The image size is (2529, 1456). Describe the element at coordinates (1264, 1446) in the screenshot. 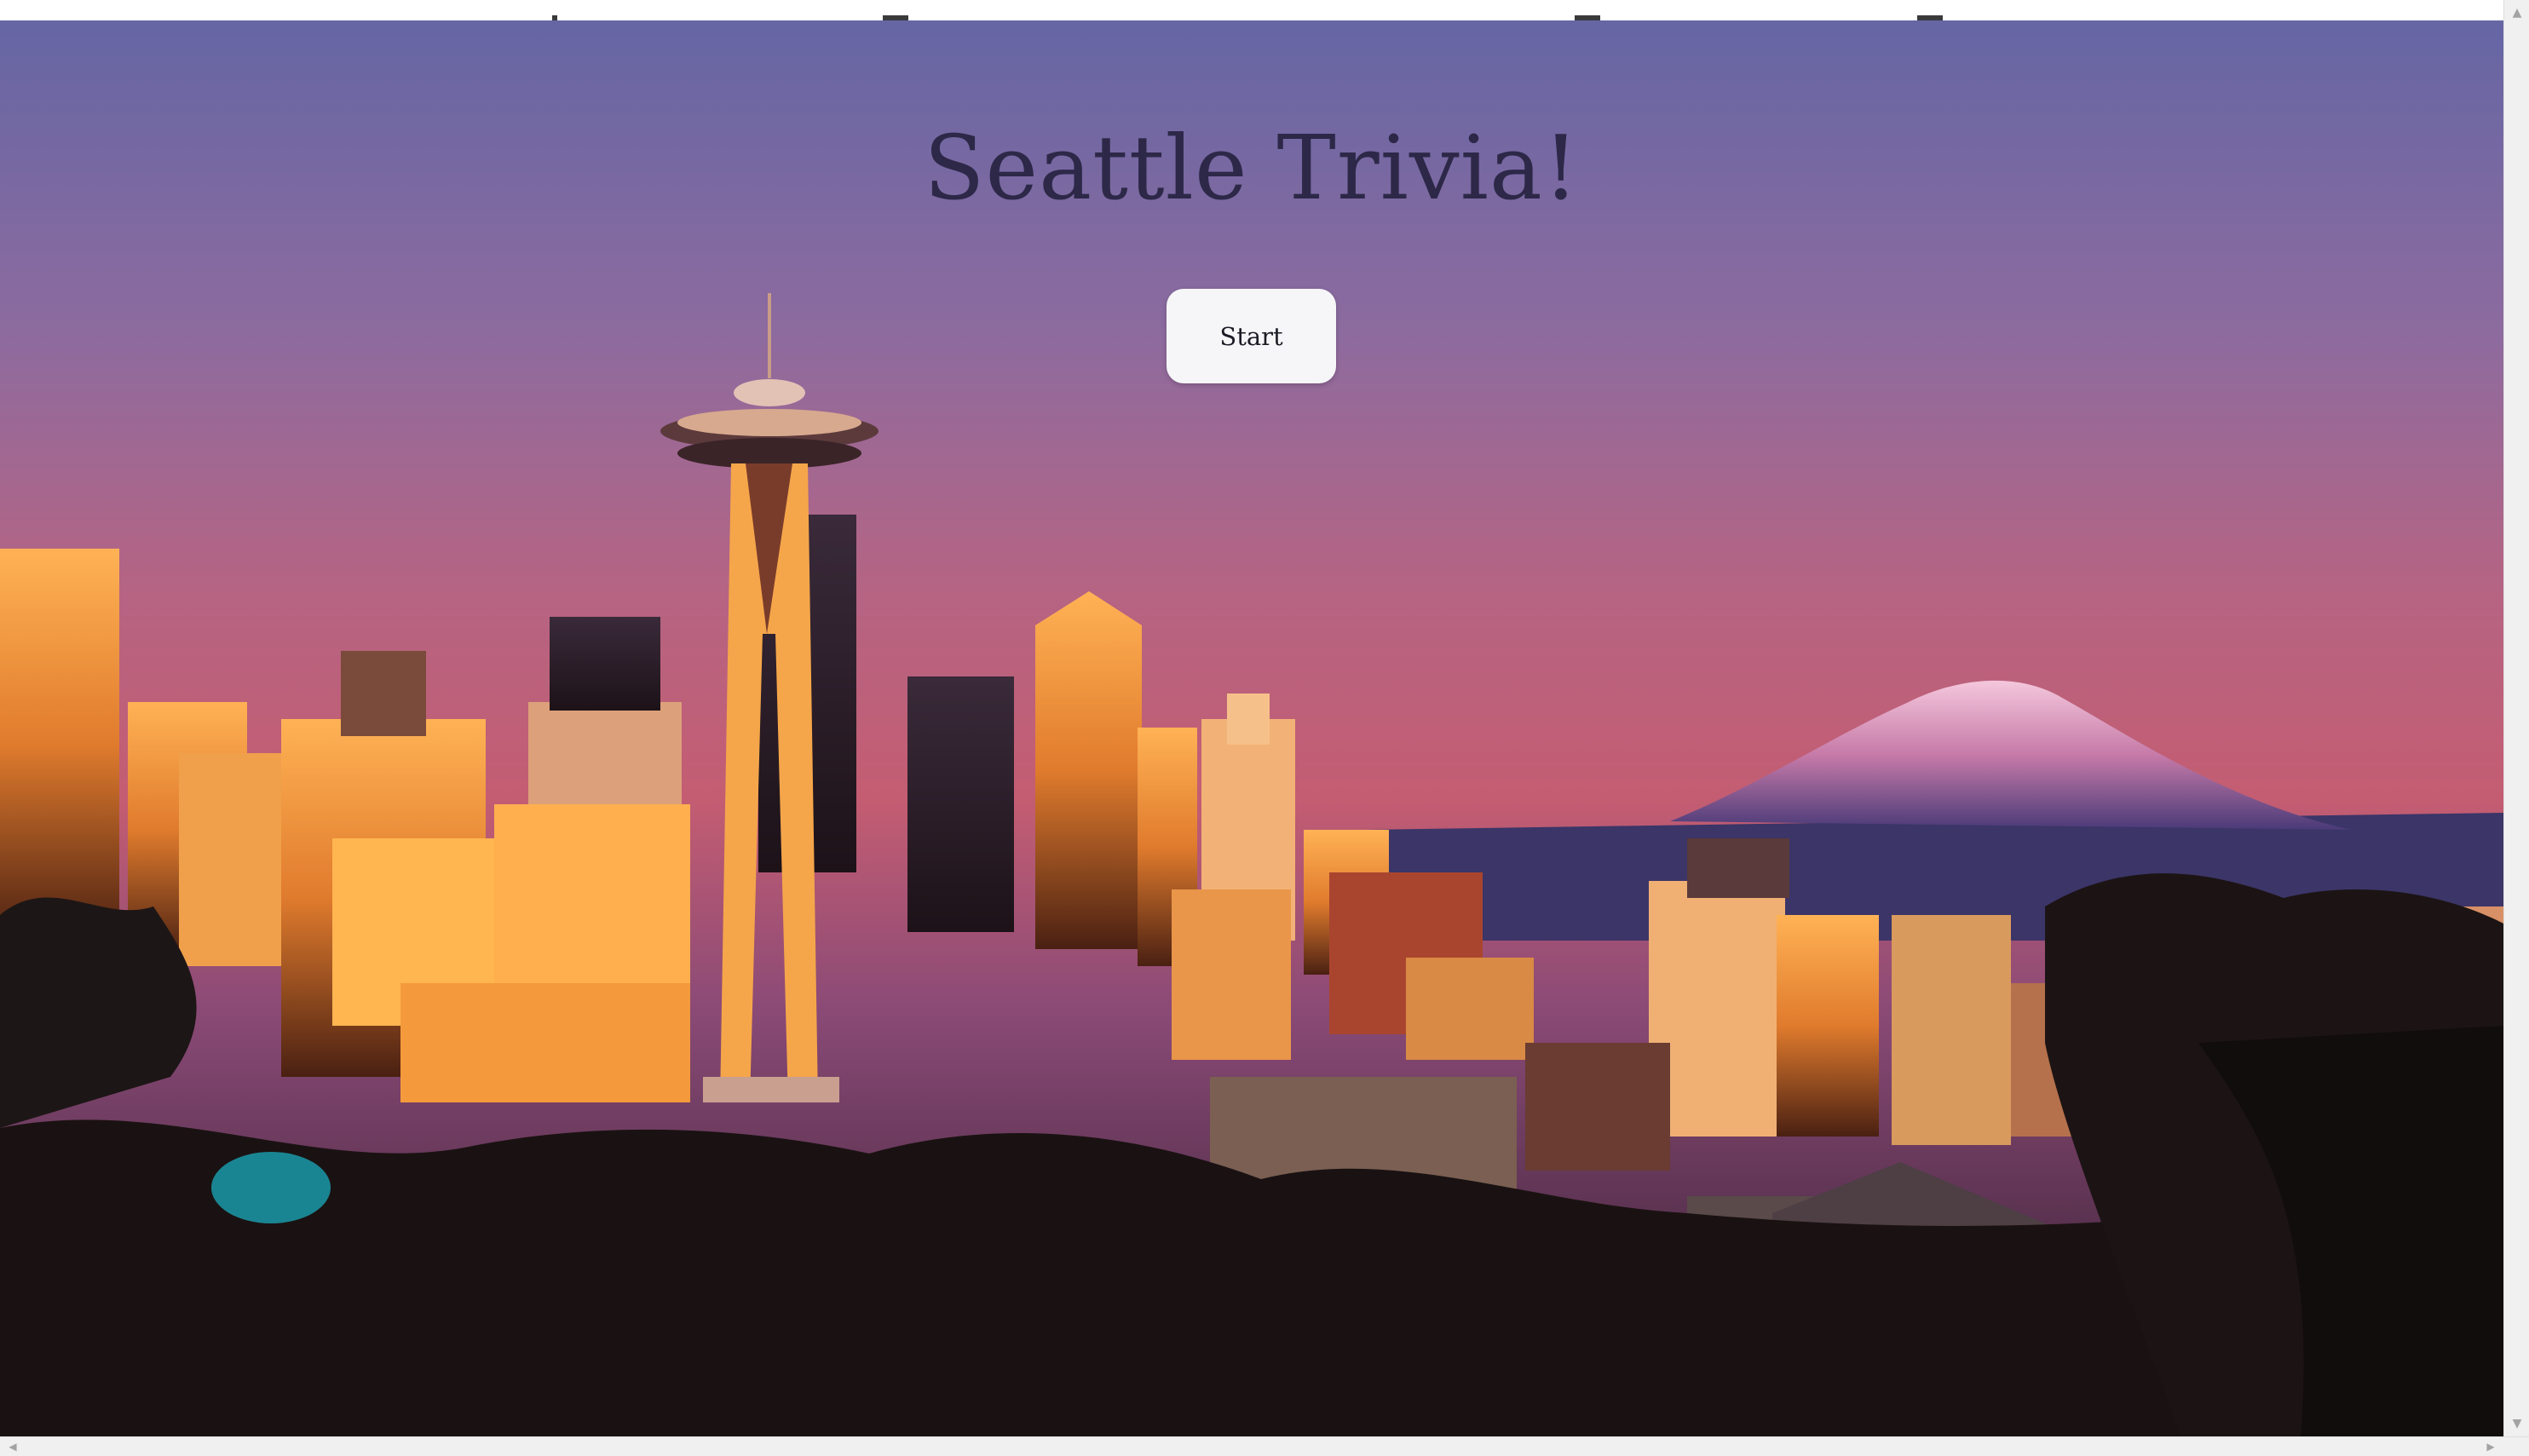

I see `horizontal-scrollbar: ◀ ▶` at that location.